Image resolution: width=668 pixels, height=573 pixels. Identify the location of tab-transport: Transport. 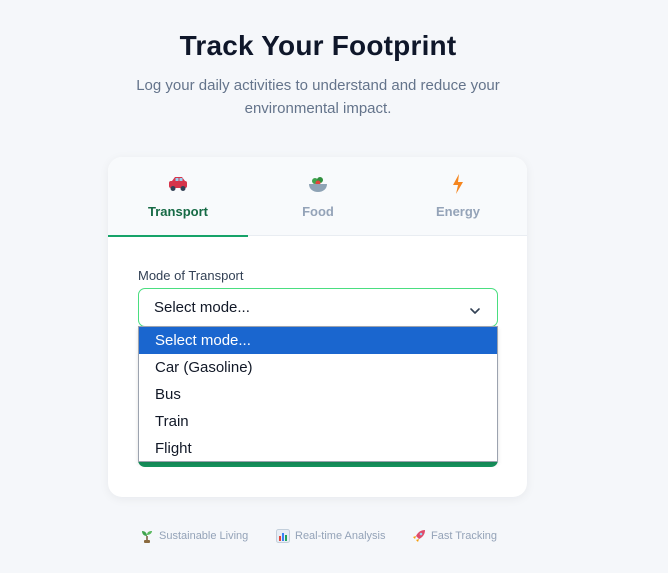
(178, 197).